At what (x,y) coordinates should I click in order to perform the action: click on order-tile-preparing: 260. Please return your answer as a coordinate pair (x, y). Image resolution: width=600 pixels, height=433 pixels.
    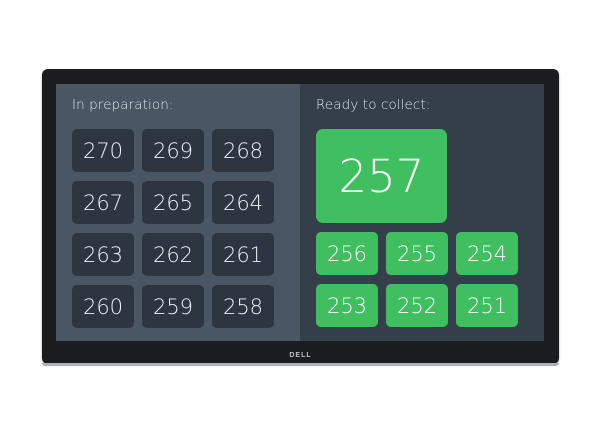
    Looking at the image, I should click on (103, 306).